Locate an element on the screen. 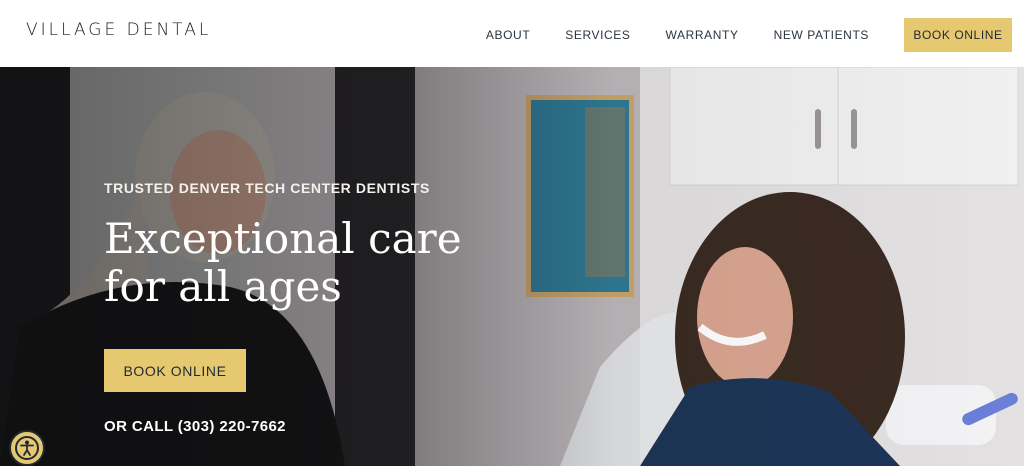 This screenshot has width=1024, height=466. nav-item-about: ABOUT is located at coordinates (508, 35).